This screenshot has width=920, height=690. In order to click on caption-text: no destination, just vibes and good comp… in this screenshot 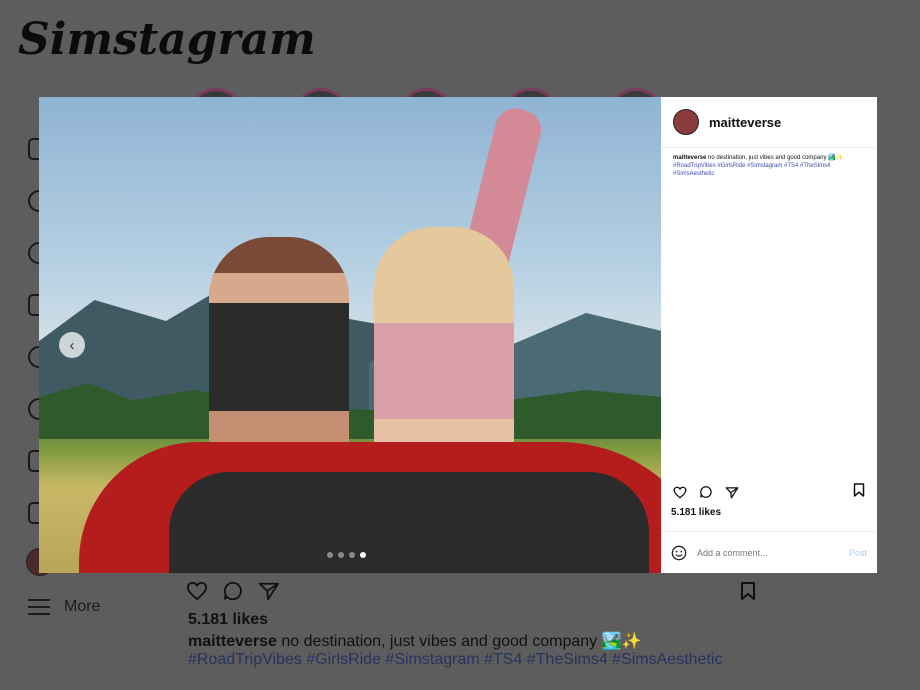, I will do `click(776, 158)`.